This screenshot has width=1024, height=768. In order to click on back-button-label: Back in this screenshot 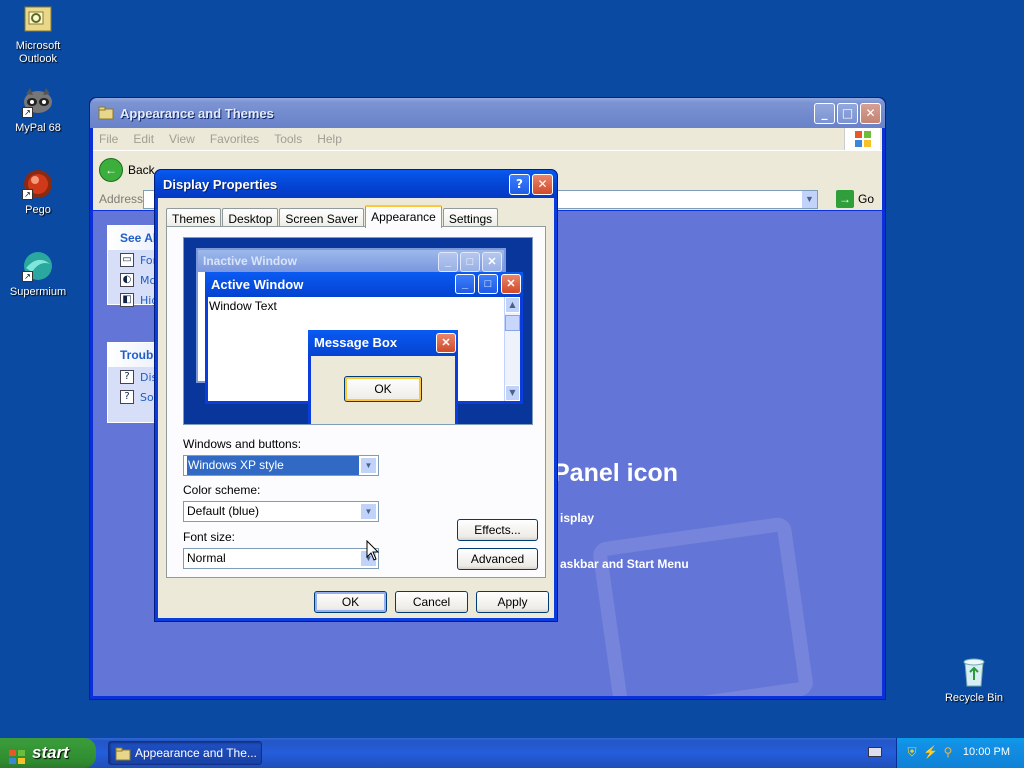, I will do `click(141, 170)`.